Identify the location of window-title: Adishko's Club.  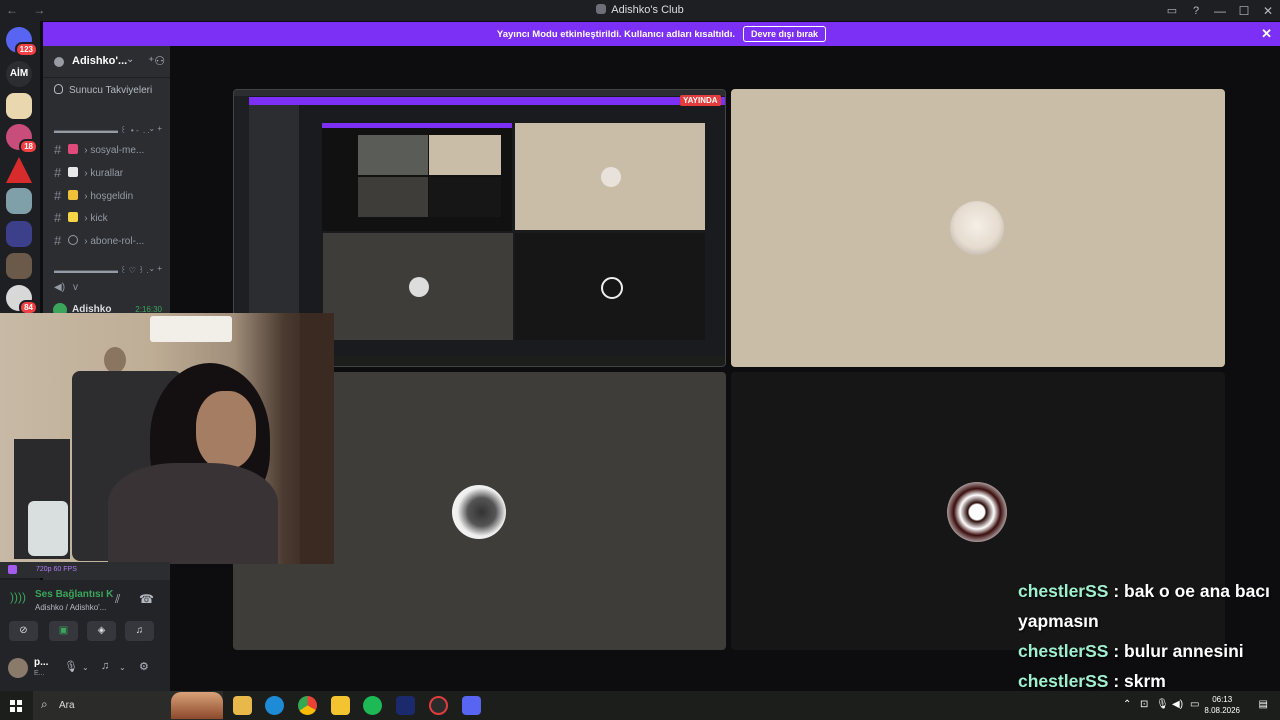
(640, 10).